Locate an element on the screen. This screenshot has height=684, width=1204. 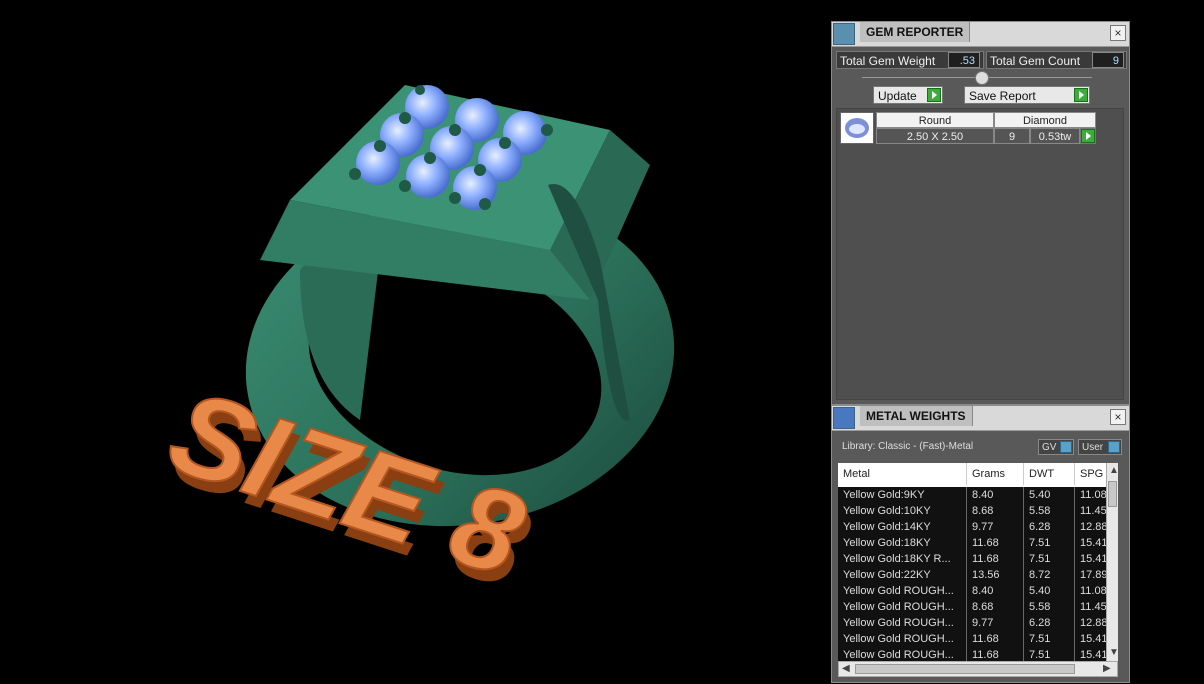
table-row: Yellow Gold ROUGH... 8.40 5.40 11.08 is located at coordinates (974, 591).